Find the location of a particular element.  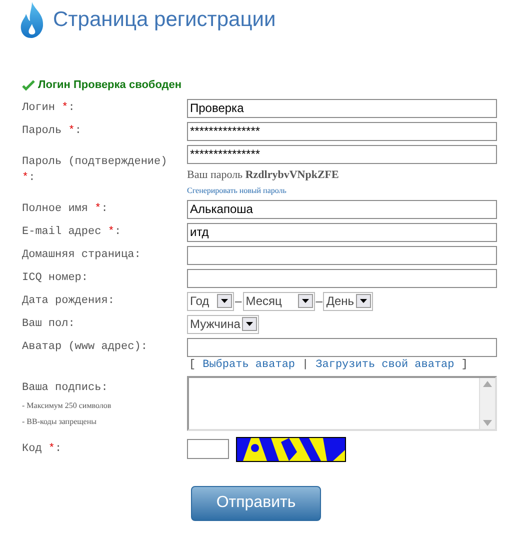

choose-avatar-link: Выбрать аватар is located at coordinates (249, 365).